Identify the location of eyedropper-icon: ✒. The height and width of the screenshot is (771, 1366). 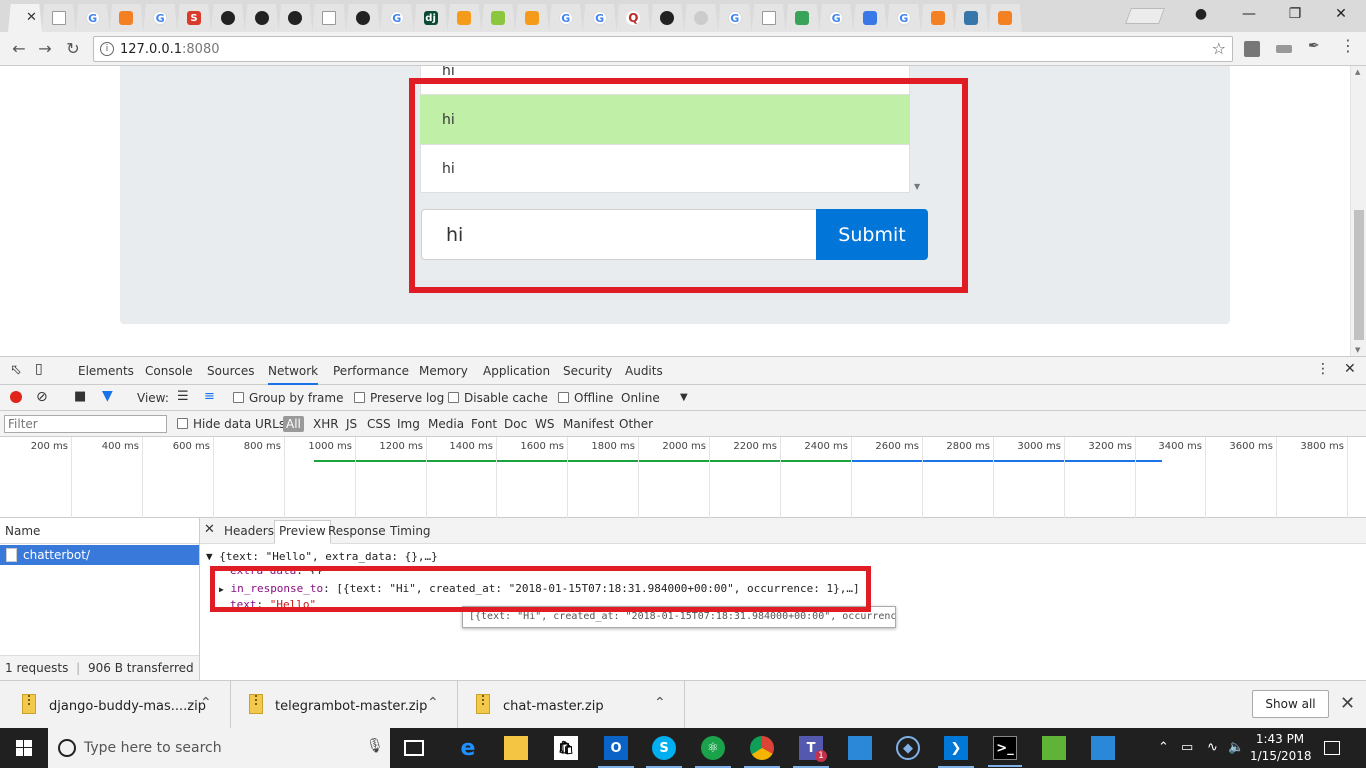
(1316, 46).